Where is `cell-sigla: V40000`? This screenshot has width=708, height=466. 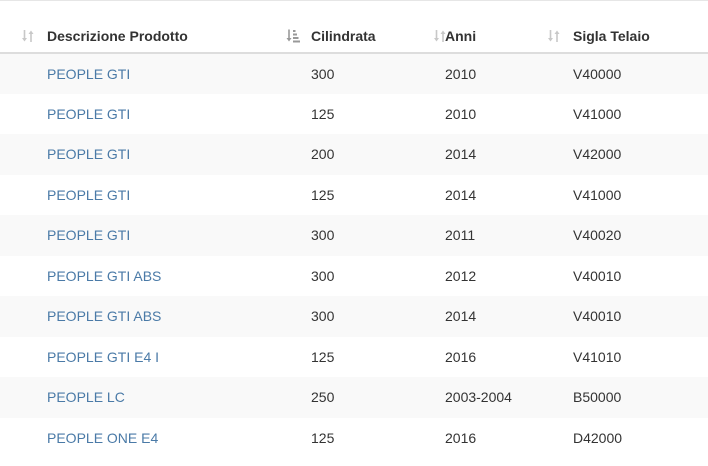 cell-sigla: V40000 is located at coordinates (626, 73).